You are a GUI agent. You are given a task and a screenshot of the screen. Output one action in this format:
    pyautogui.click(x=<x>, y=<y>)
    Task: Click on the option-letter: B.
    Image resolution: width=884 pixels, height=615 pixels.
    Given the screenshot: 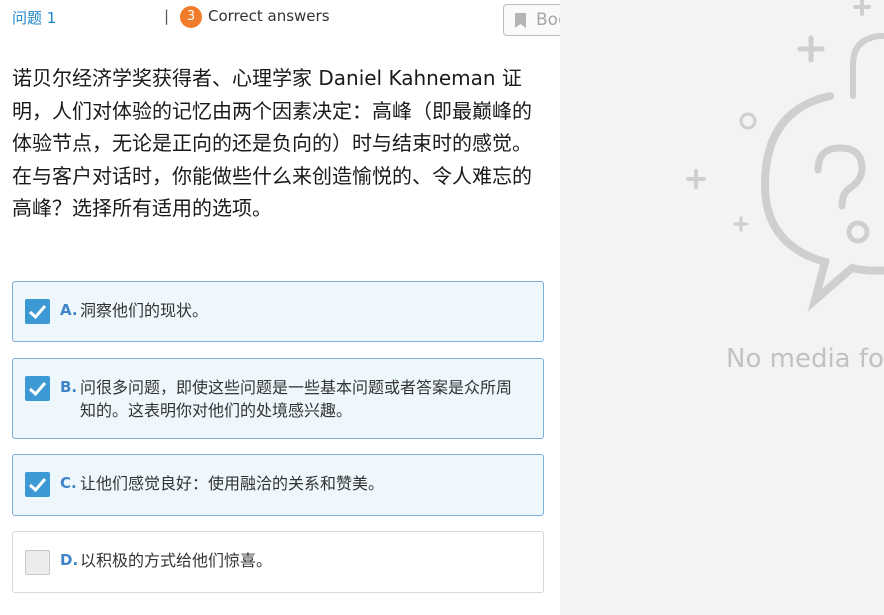 What is the action you would take?
    pyautogui.click(x=69, y=387)
    